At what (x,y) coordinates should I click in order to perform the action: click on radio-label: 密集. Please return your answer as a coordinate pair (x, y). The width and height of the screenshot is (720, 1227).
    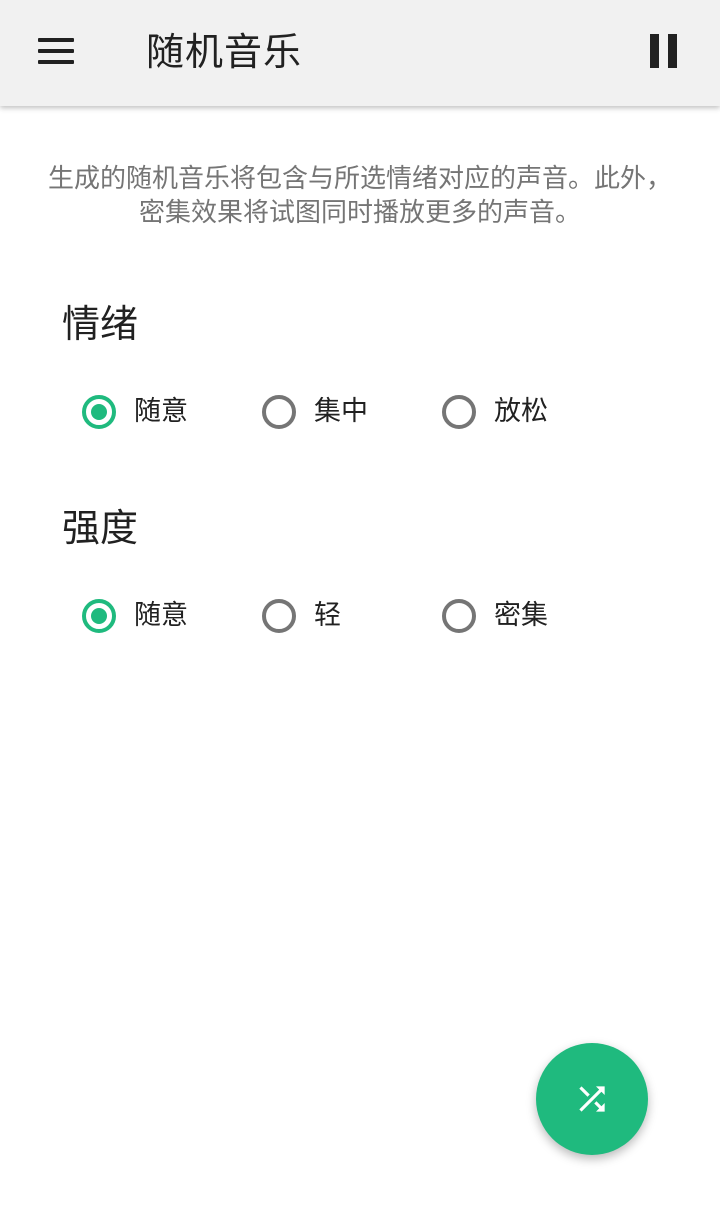
    Looking at the image, I should click on (521, 615).